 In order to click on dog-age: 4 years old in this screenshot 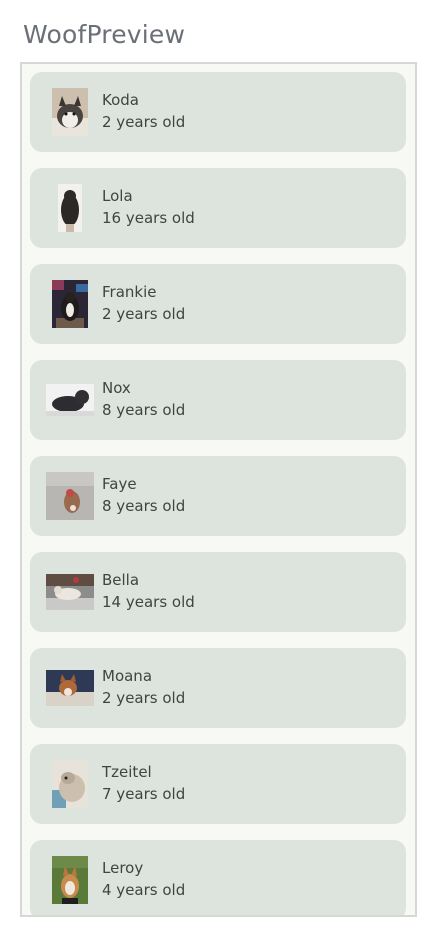, I will do `click(144, 890)`.